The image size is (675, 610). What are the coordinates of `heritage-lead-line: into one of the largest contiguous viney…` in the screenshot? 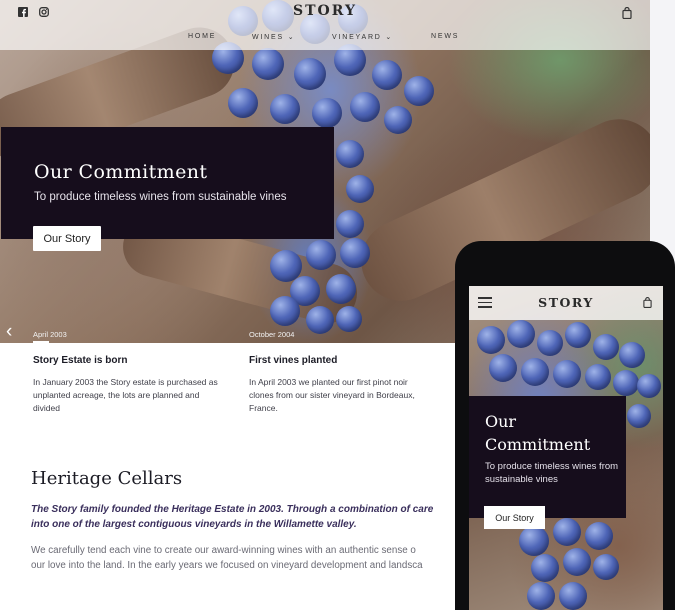 It's located at (194, 524).